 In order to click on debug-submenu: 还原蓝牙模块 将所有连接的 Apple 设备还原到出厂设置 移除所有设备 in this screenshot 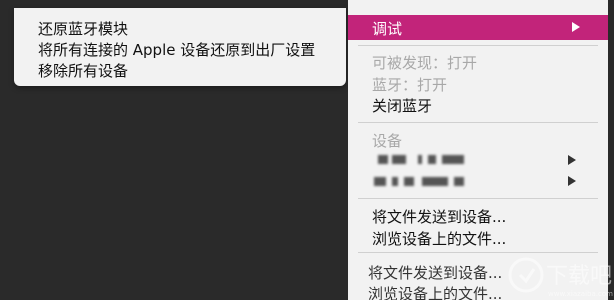, I will do `click(180, 47)`.